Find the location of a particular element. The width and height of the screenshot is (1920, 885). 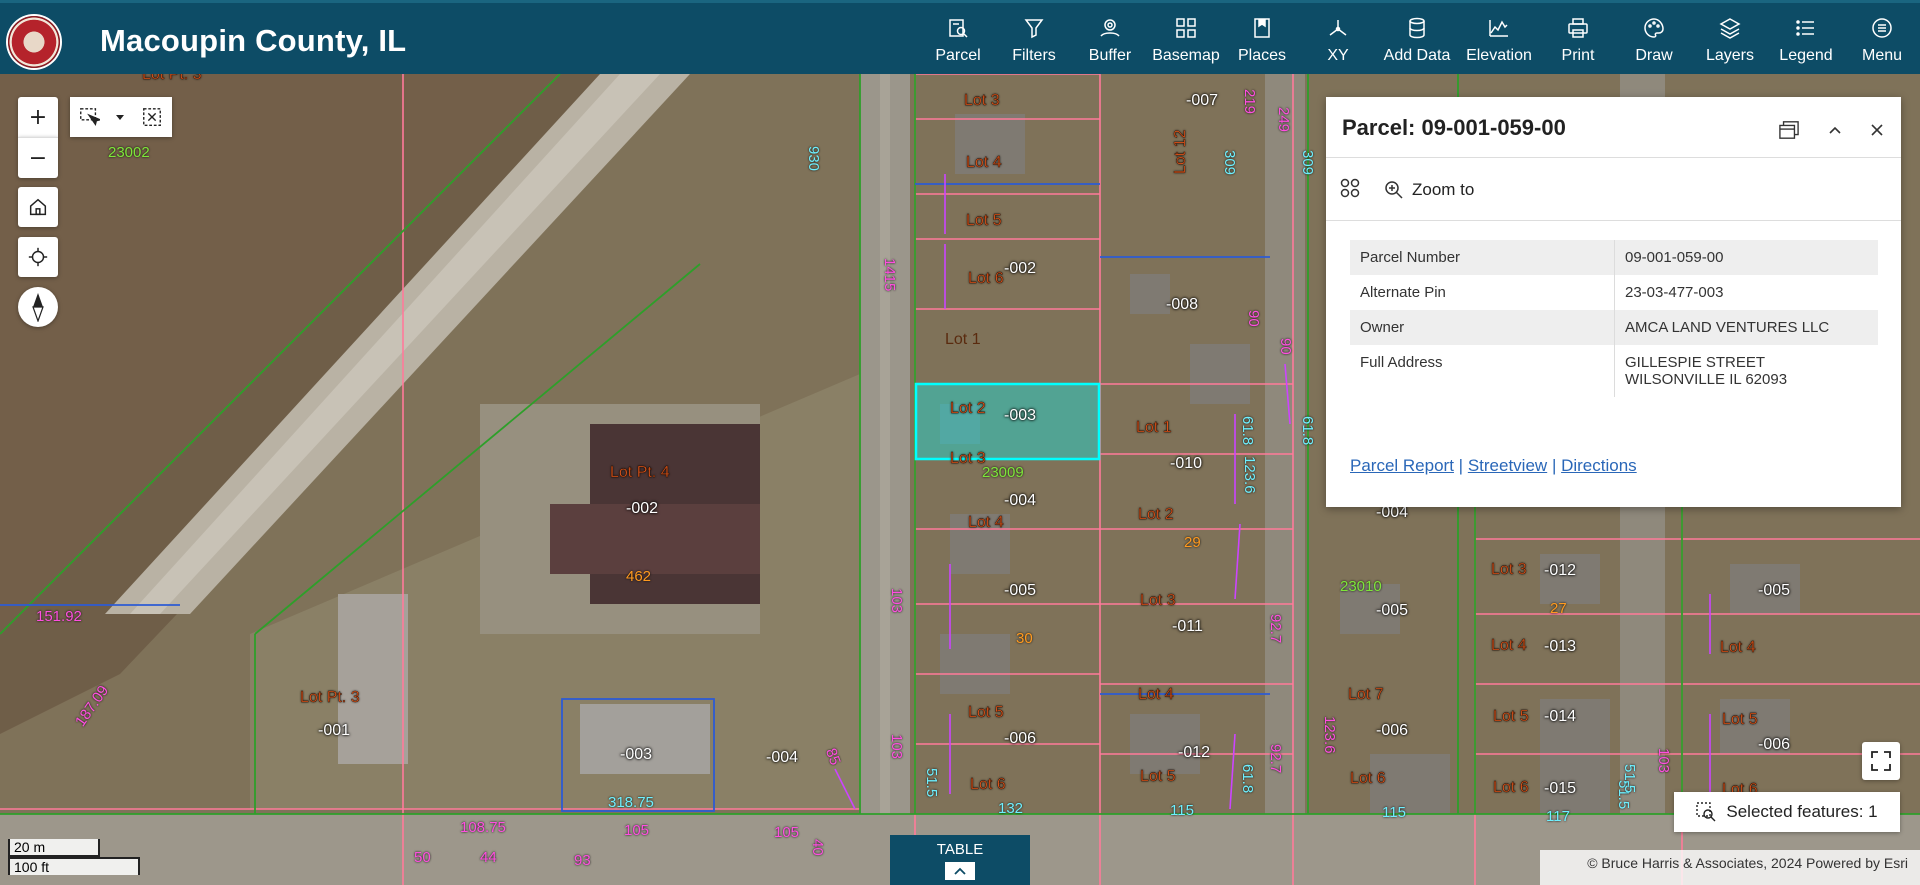

clear-selection-button is located at coordinates (152, 117).